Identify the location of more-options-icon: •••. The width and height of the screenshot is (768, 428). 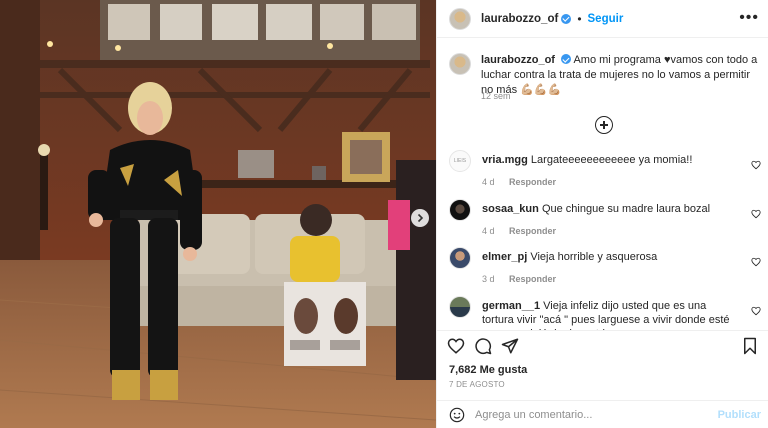
(749, 18).